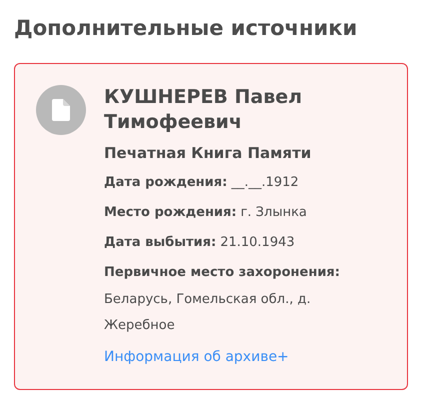 The width and height of the screenshot is (421, 403). Describe the element at coordinates (204, 110) in the screenshot. I see `person-name: КУШНЕРЕВ Павел Тимофеевич` at that location.